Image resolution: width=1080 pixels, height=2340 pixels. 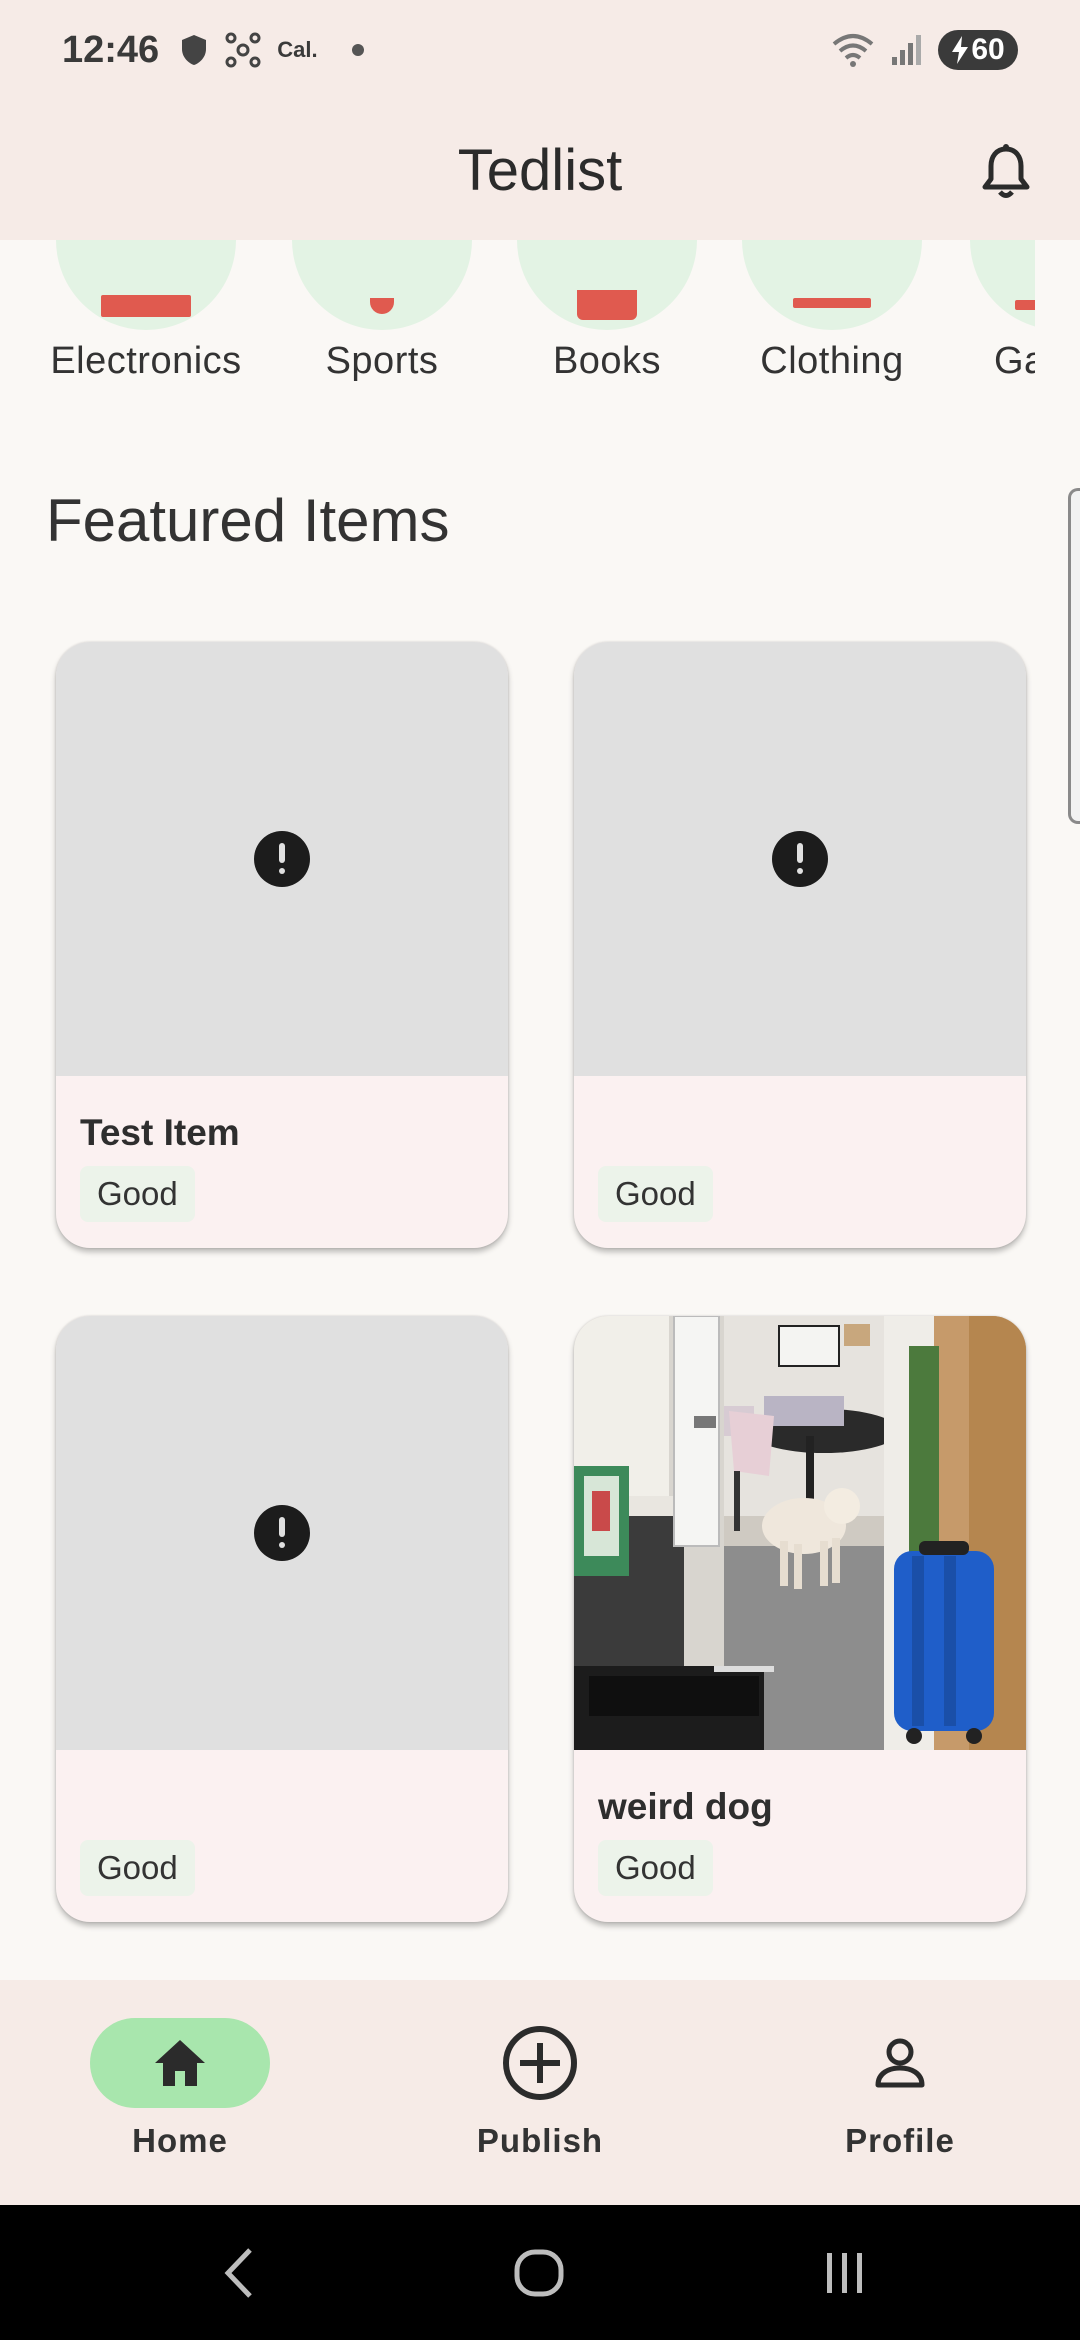 What do you see at coordinates (297, 49) in the screenshot?
I see `carrier-label: Cal.` at bounding box center [297, 49].